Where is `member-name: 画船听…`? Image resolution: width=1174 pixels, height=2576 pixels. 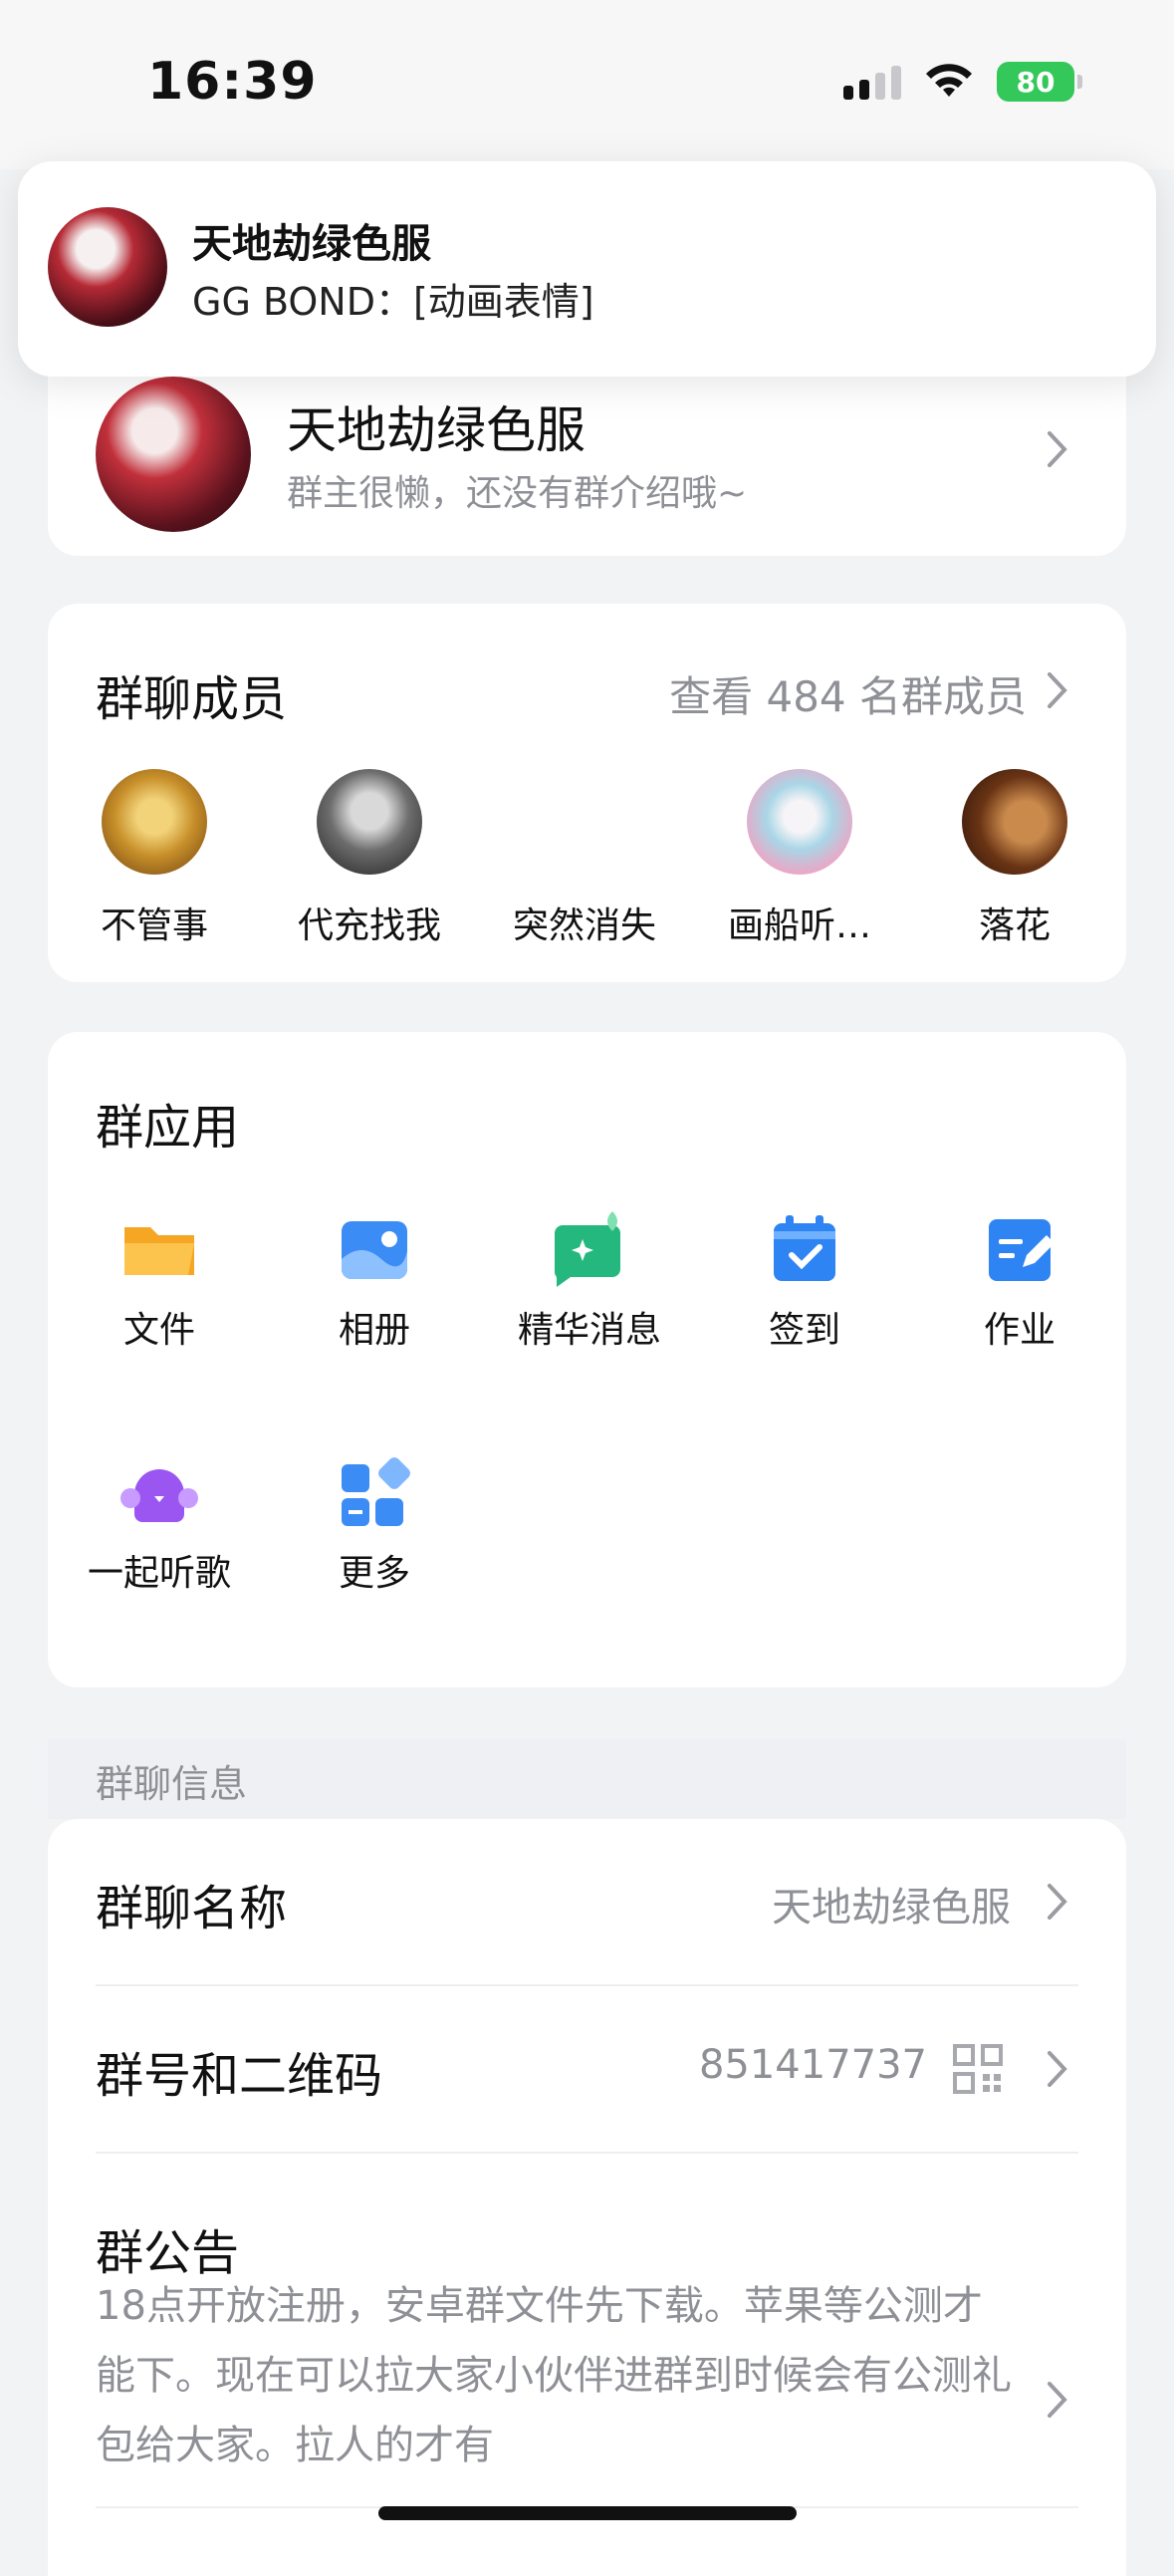
member-name: 画船听… is located at coordinates (799, 925).